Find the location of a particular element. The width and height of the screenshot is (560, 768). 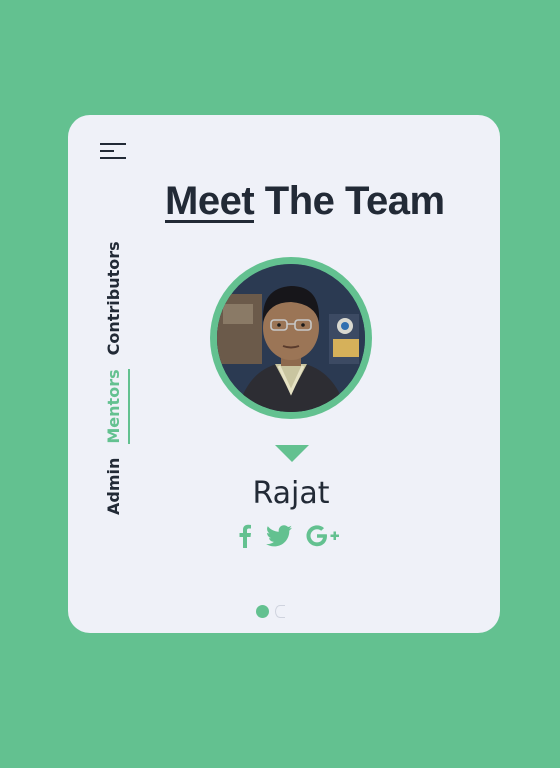

title-rest: The Team is located at coordinates (349, 201).